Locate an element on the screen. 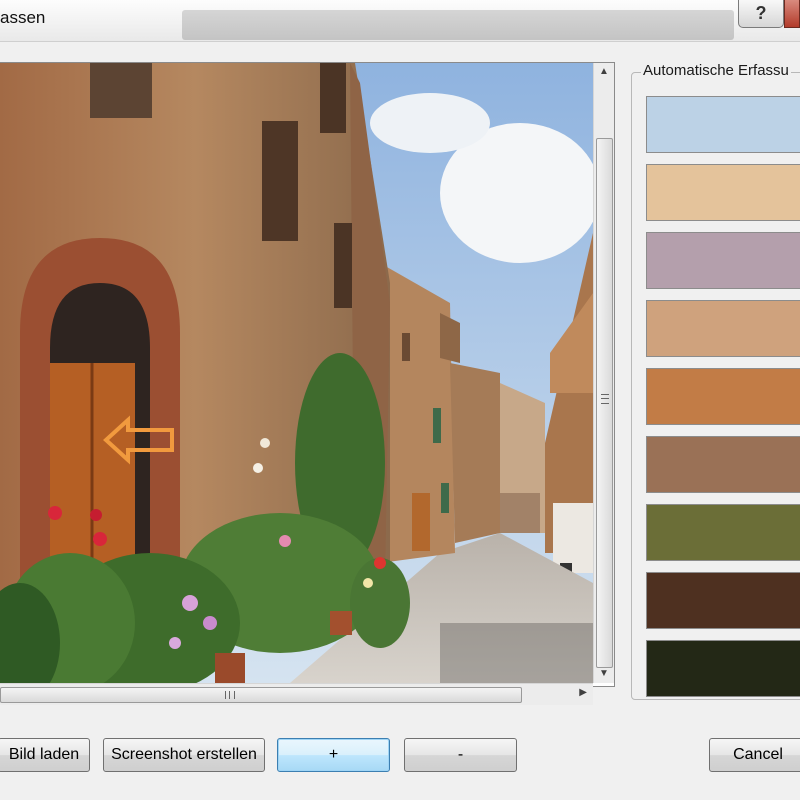  cancel-button: Cancel is located at coordinates (754, 755).